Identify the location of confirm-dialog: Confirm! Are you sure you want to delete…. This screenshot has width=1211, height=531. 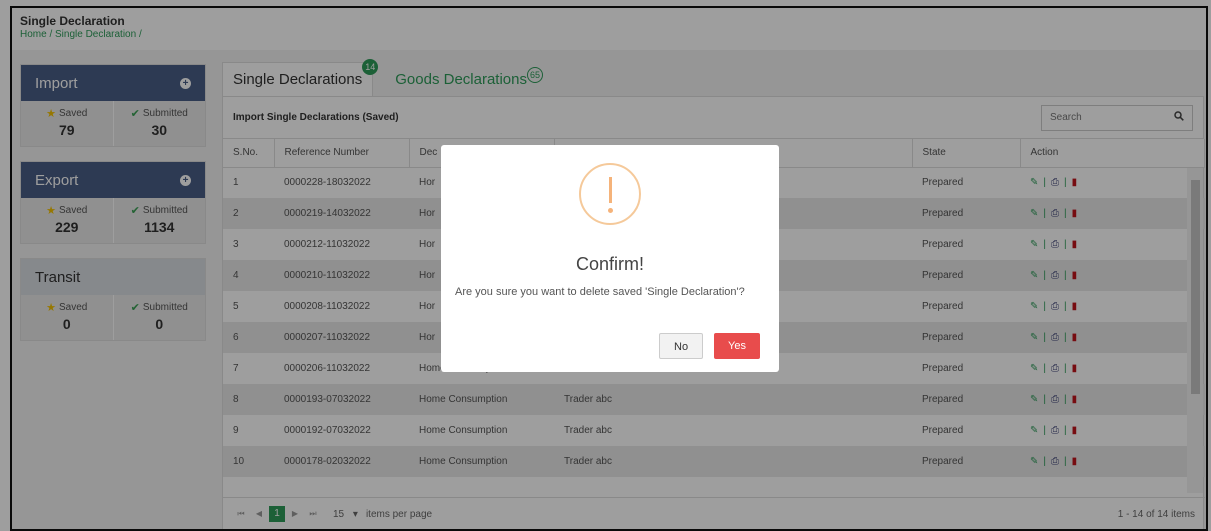
(610, 258).